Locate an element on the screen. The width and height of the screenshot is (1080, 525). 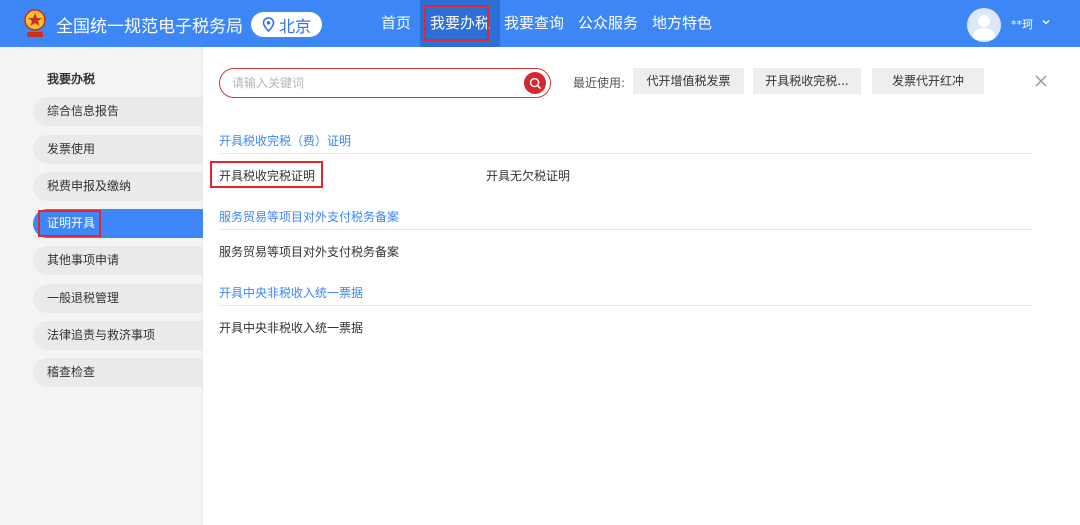
nav-query: 我要查询 is located at coordinates (534, 23).